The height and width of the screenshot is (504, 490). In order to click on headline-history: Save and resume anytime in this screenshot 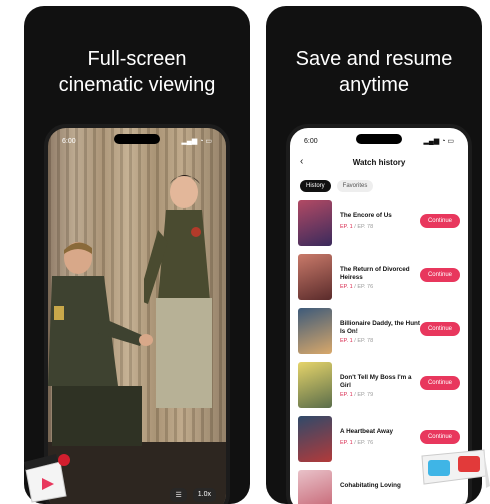, I will do `click(374, 72)`.